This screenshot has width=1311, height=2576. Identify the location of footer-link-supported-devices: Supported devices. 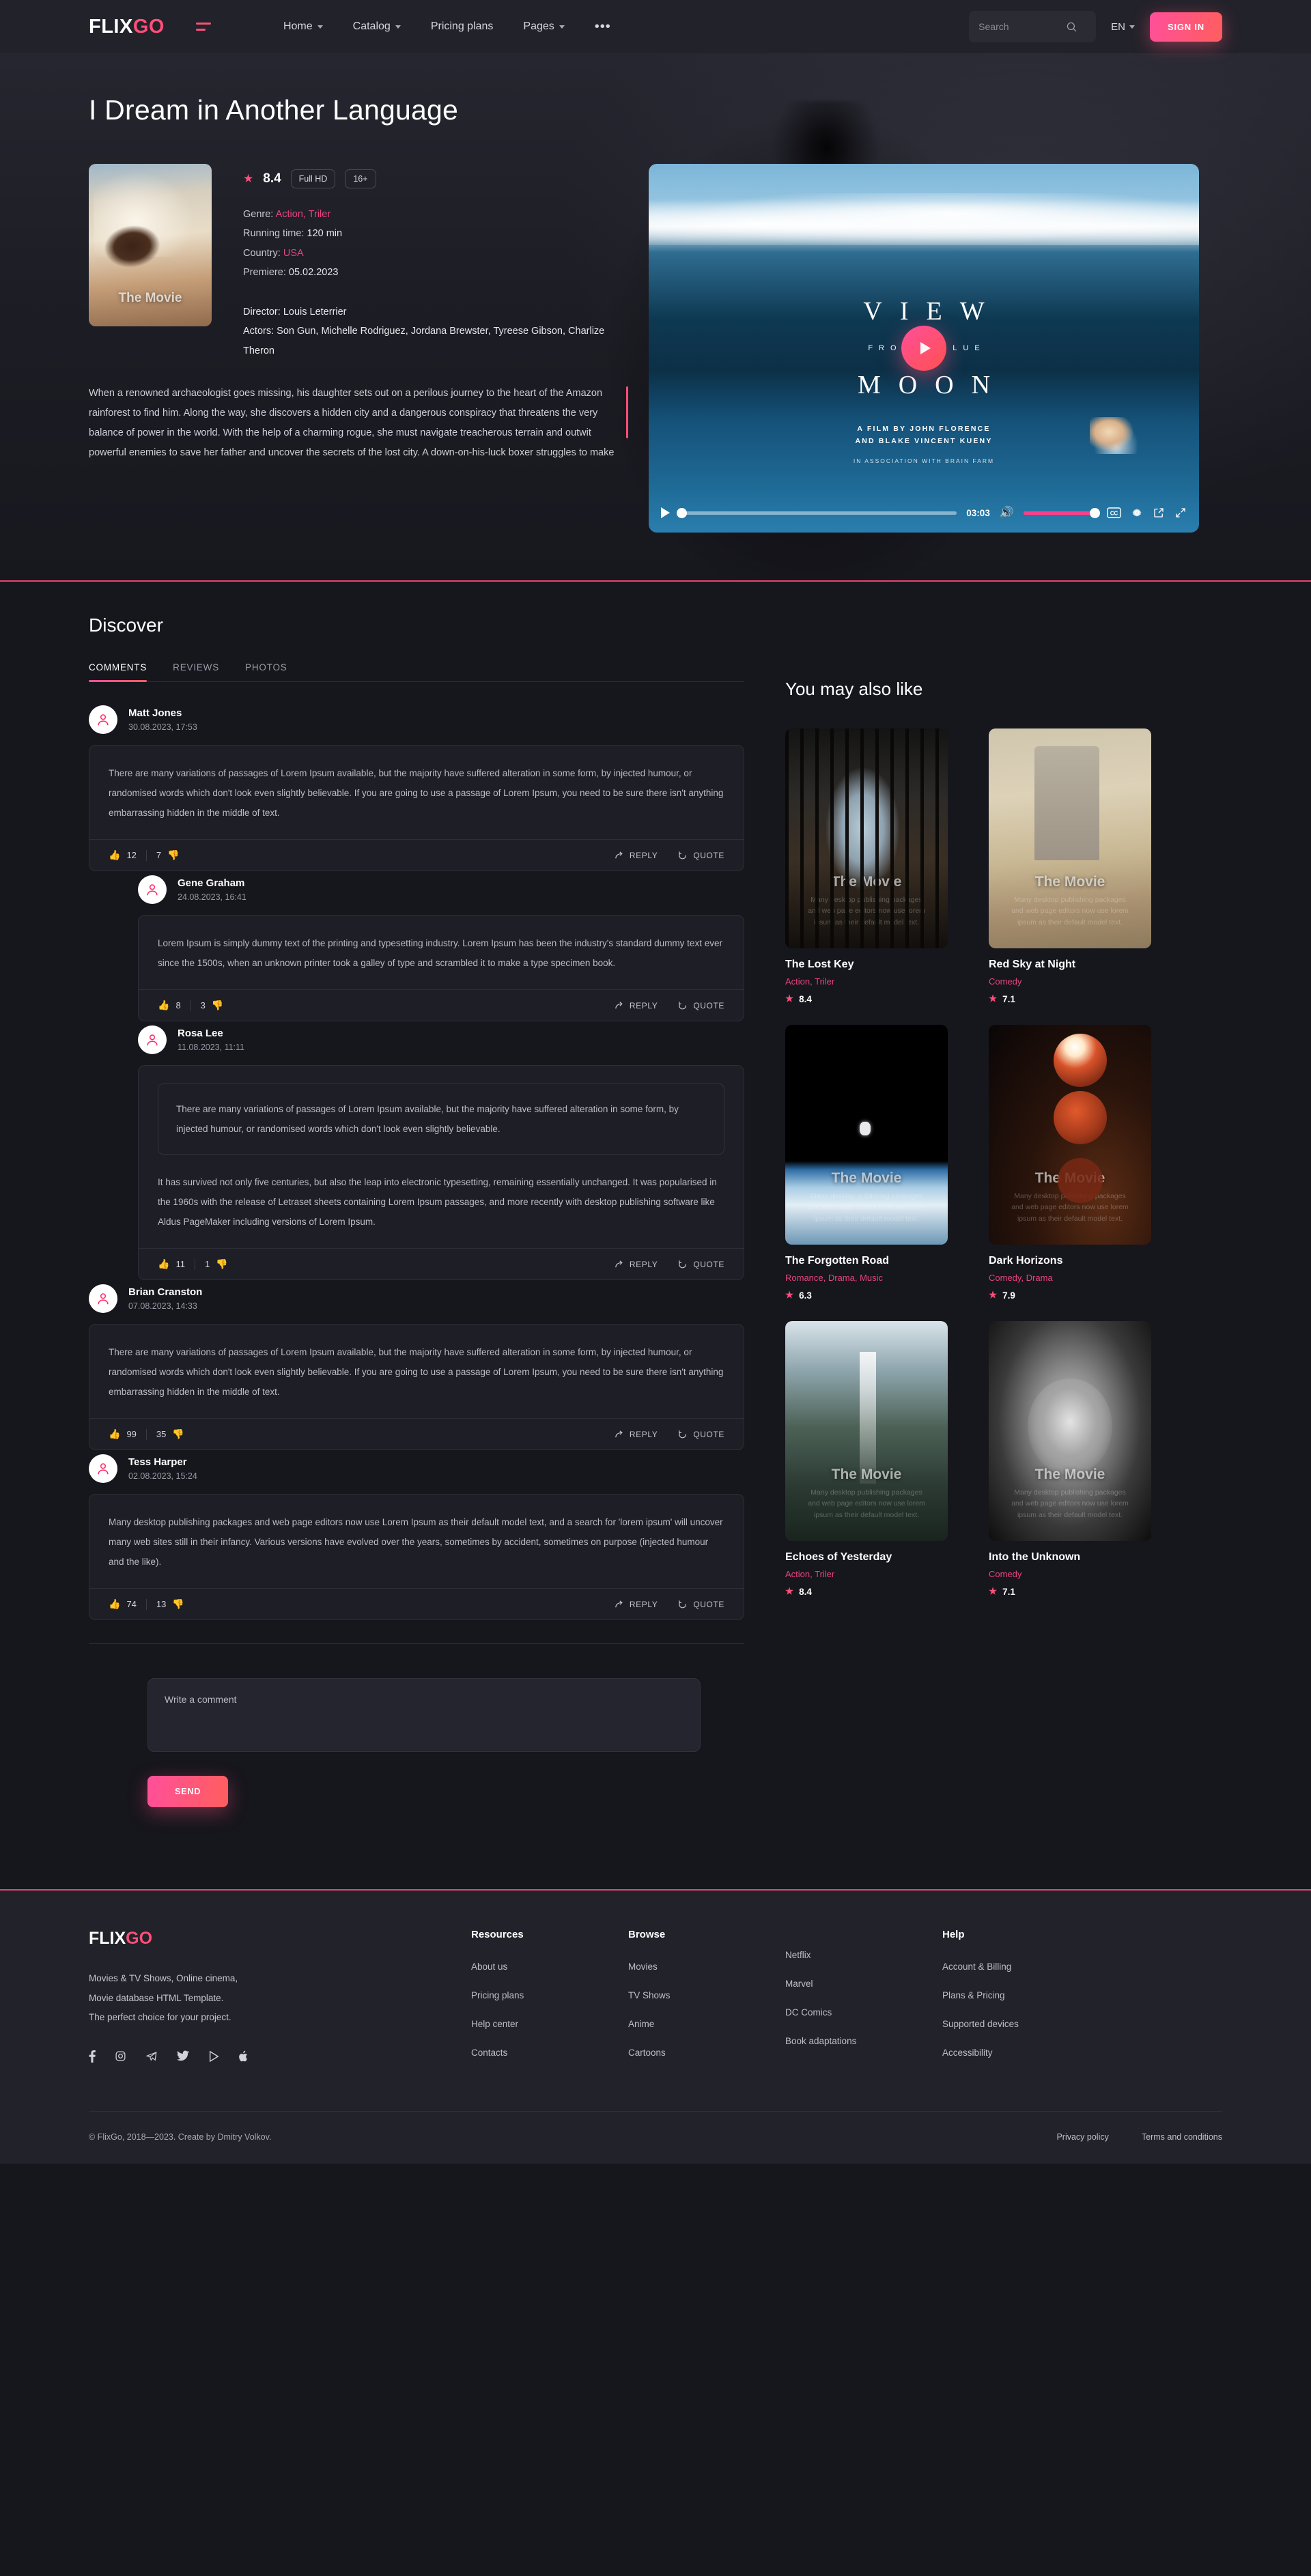
(980, 2024).